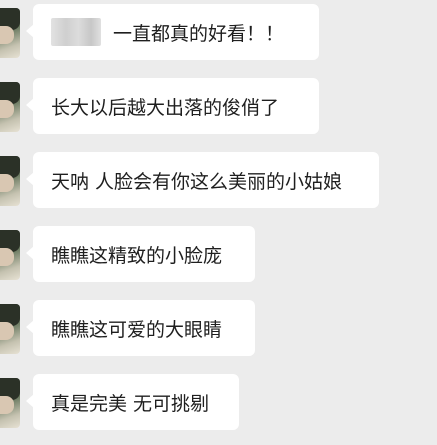 The image size is (437, 445). Describe the element at coordinates (199, 33) in the screenshot. I see `message-text: 一直都真的好看！！` at that location.